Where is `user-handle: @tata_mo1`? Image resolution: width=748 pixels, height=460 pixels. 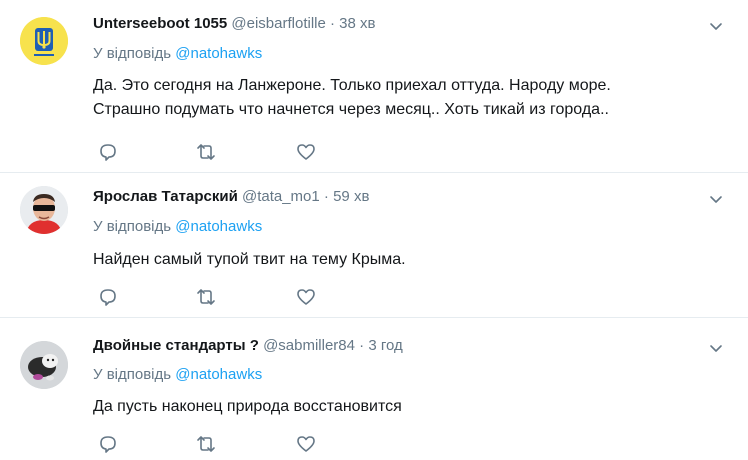
user-handle: @tata_mo1 is located at coordinates (281, 196).